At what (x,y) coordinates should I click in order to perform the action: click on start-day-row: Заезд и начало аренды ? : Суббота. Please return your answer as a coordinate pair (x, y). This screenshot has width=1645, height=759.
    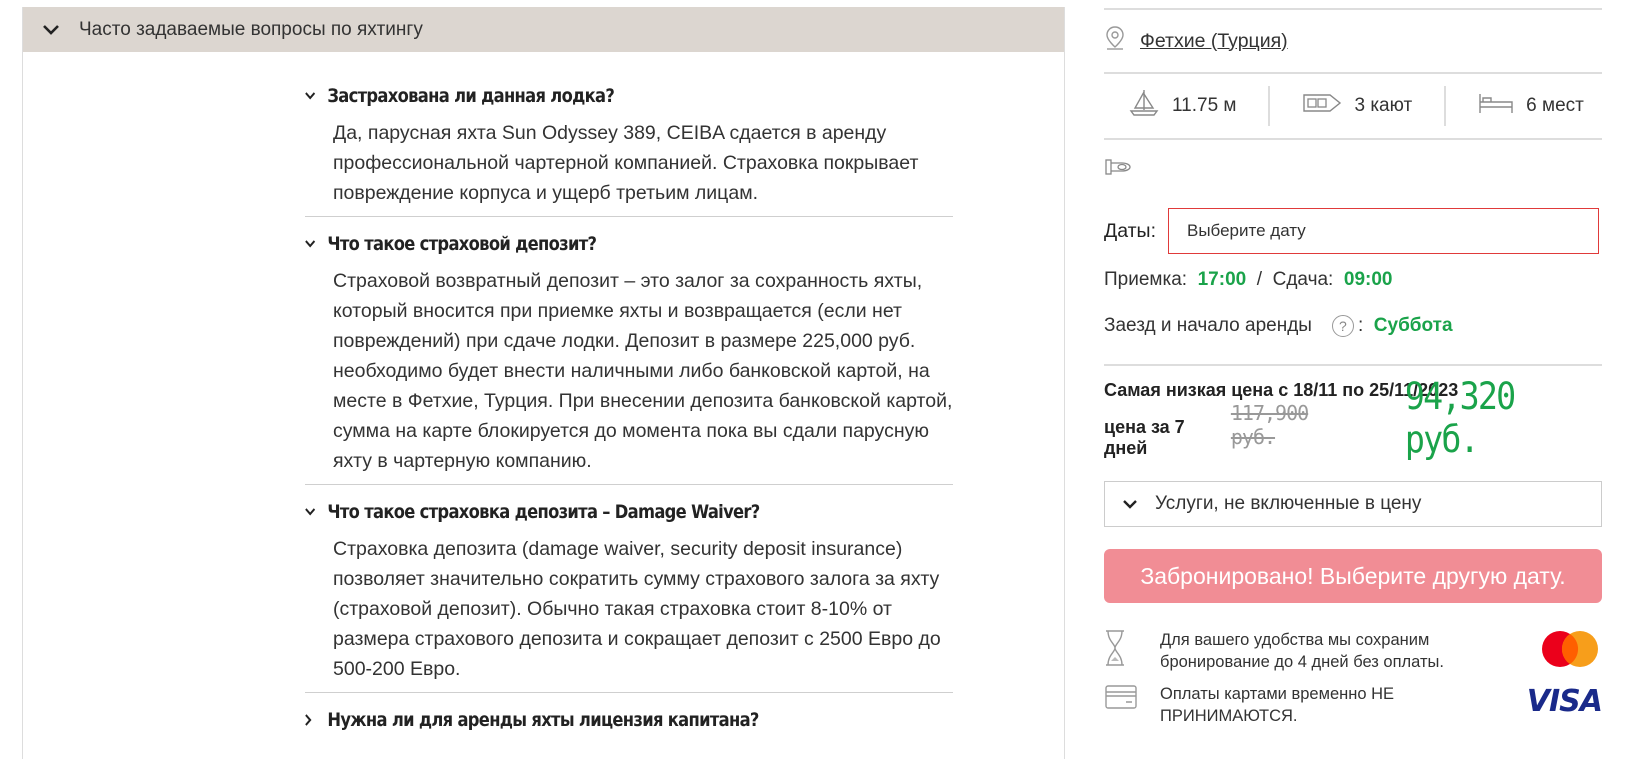
    Looking at the image, I should click on (1353, 326).